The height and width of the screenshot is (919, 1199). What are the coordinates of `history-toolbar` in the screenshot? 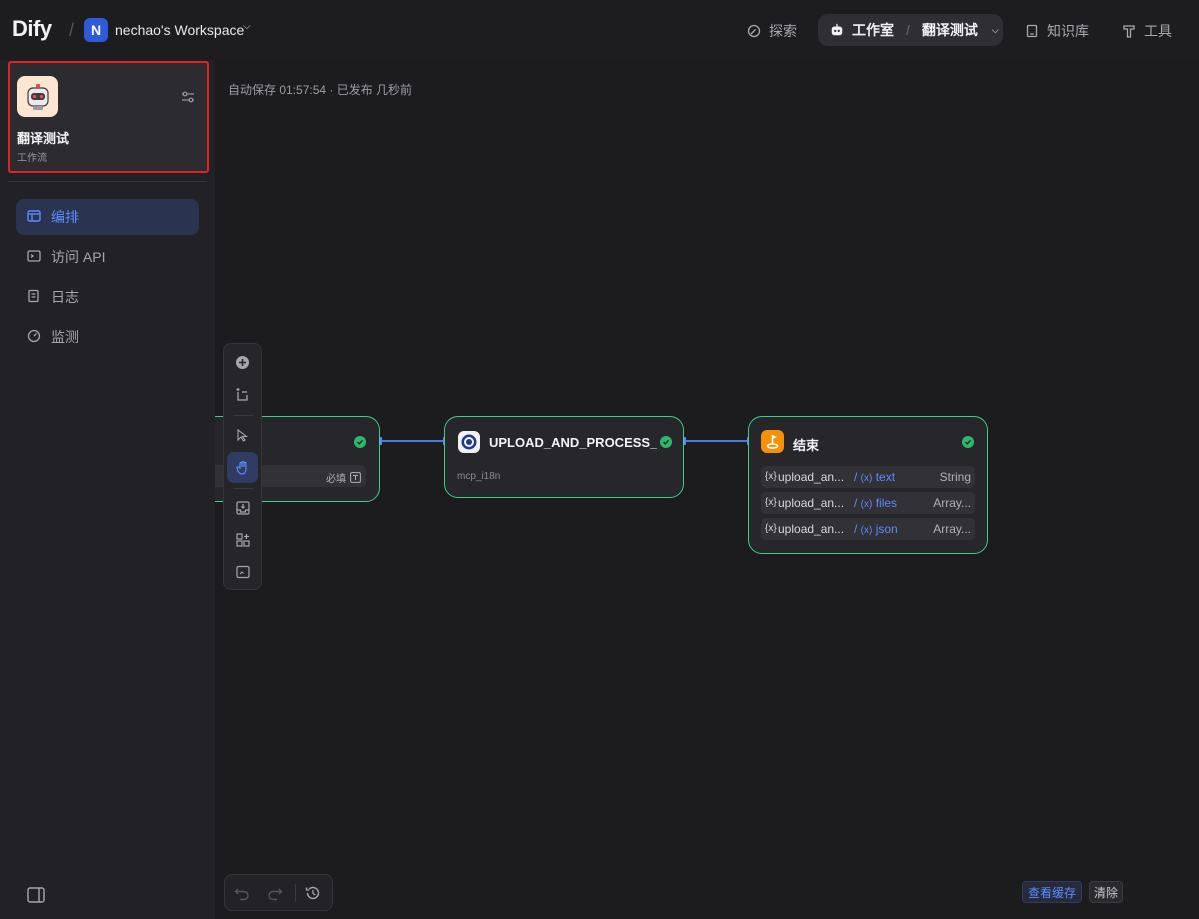 It's located at (278, 892).